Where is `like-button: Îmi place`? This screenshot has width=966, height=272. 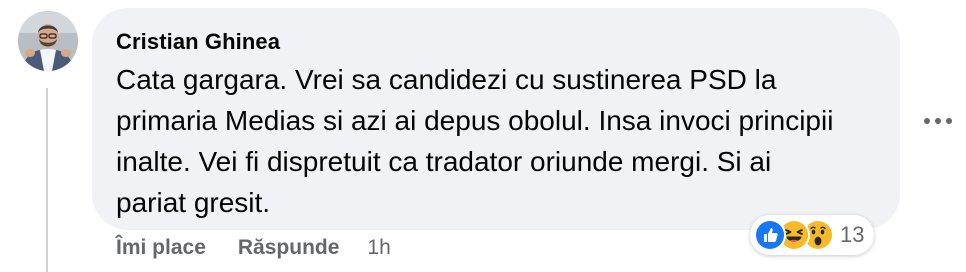 like-button: Îmi place is located at coordinates (161, 248).